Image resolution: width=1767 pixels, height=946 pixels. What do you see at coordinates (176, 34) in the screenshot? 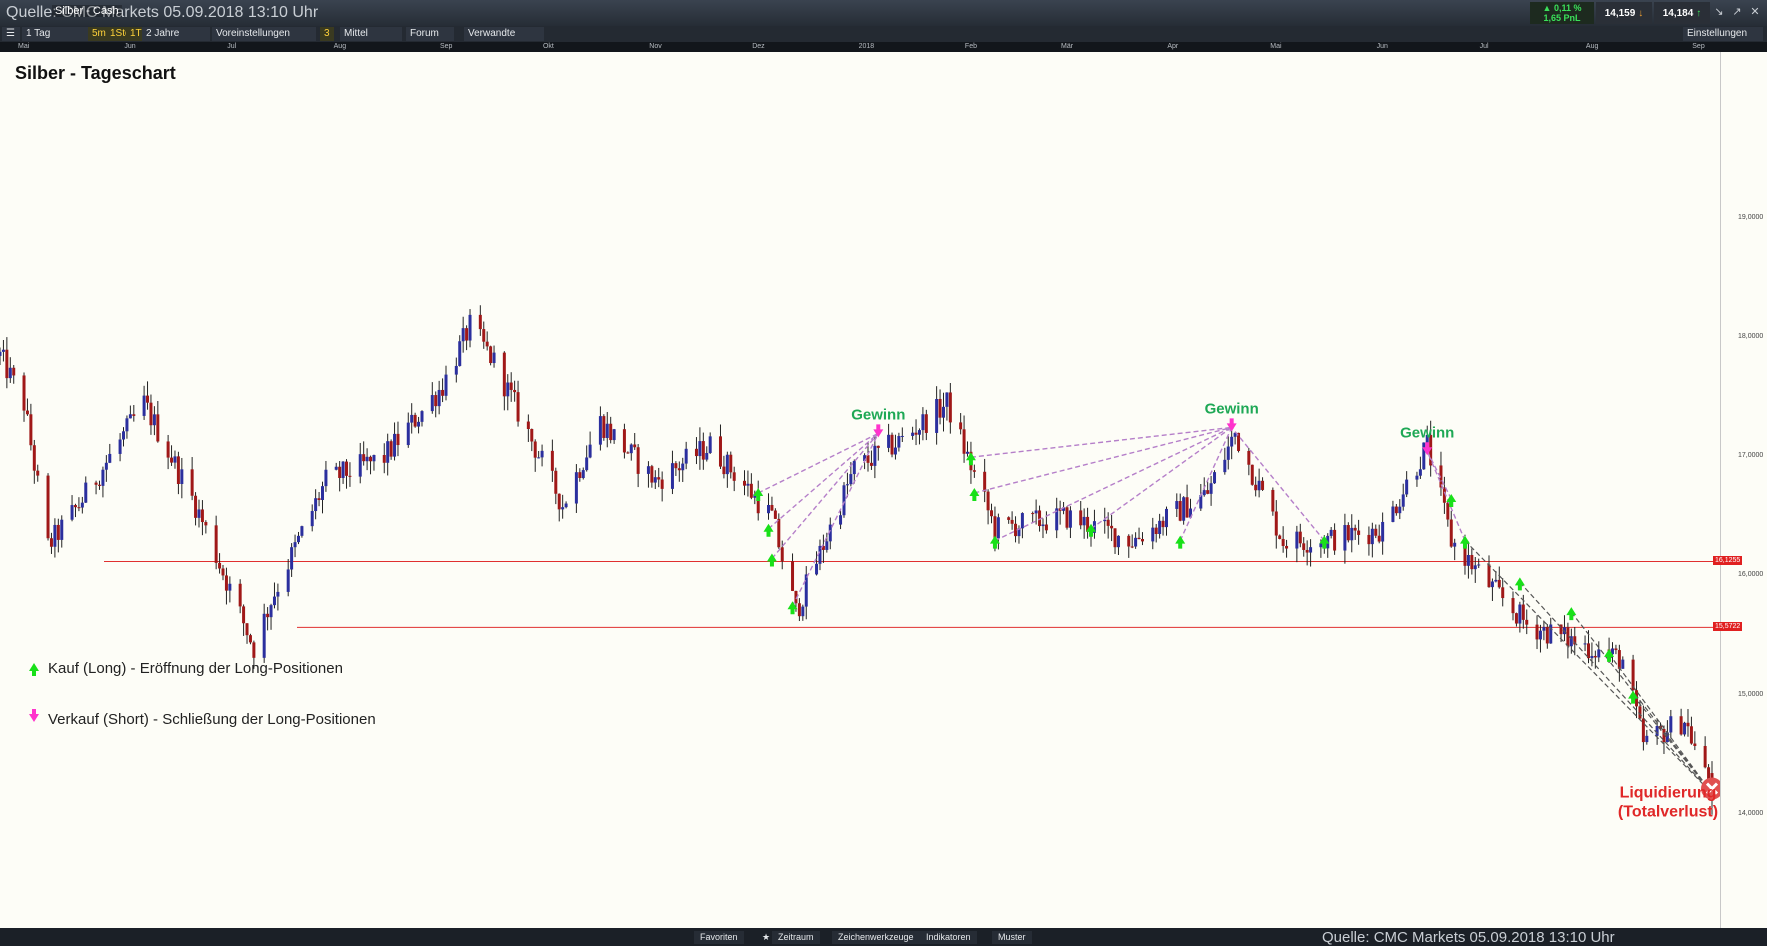
I see `range-select: 2 Jahre` at bounding box center [176, 34].